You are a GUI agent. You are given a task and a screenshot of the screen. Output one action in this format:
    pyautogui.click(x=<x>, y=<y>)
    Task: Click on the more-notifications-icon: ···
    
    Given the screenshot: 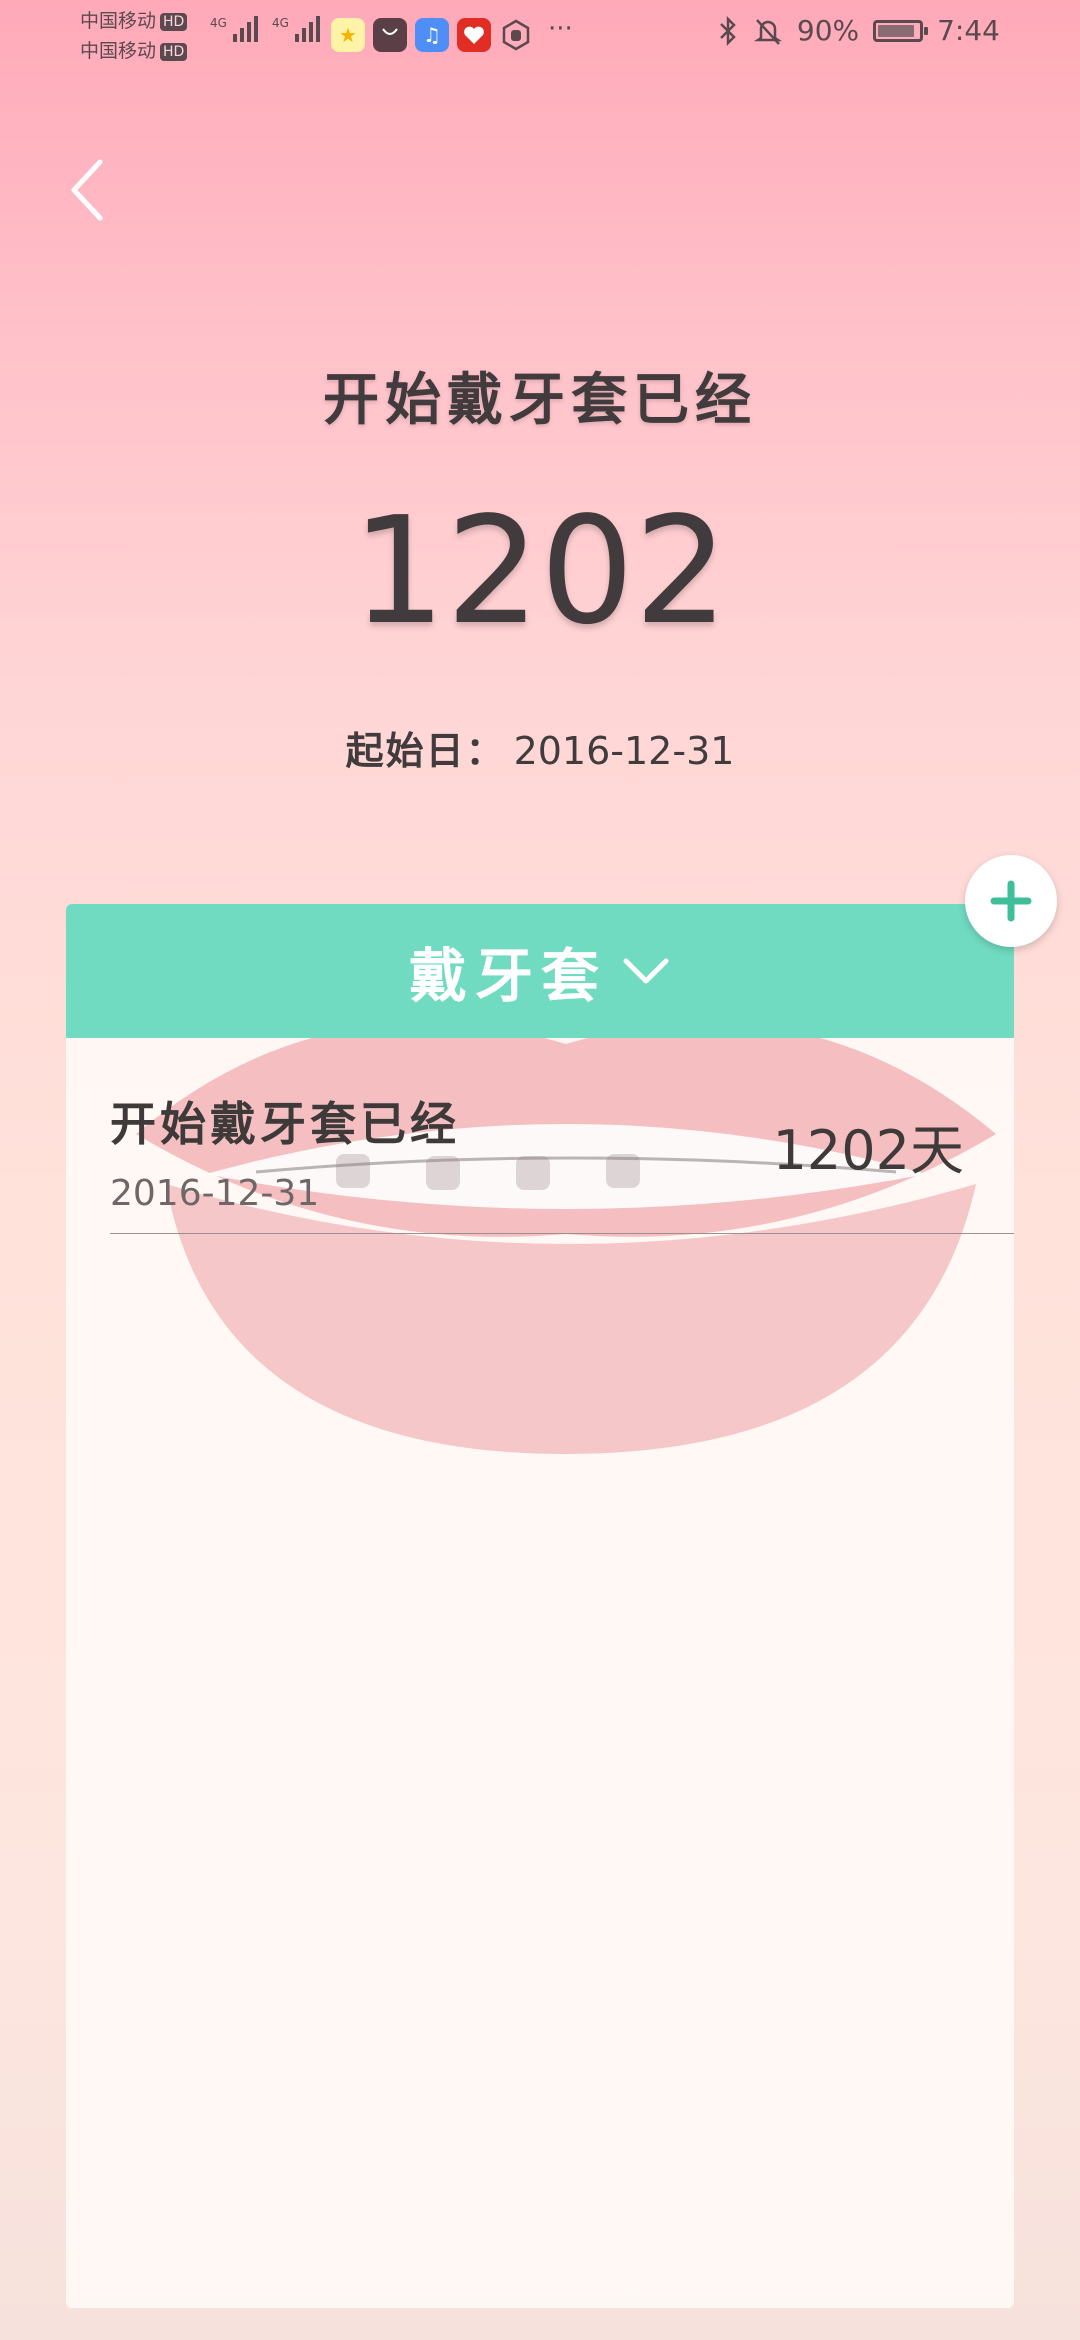 What is the action you would take?
    pyautogui.click(x=560, y=29)
    